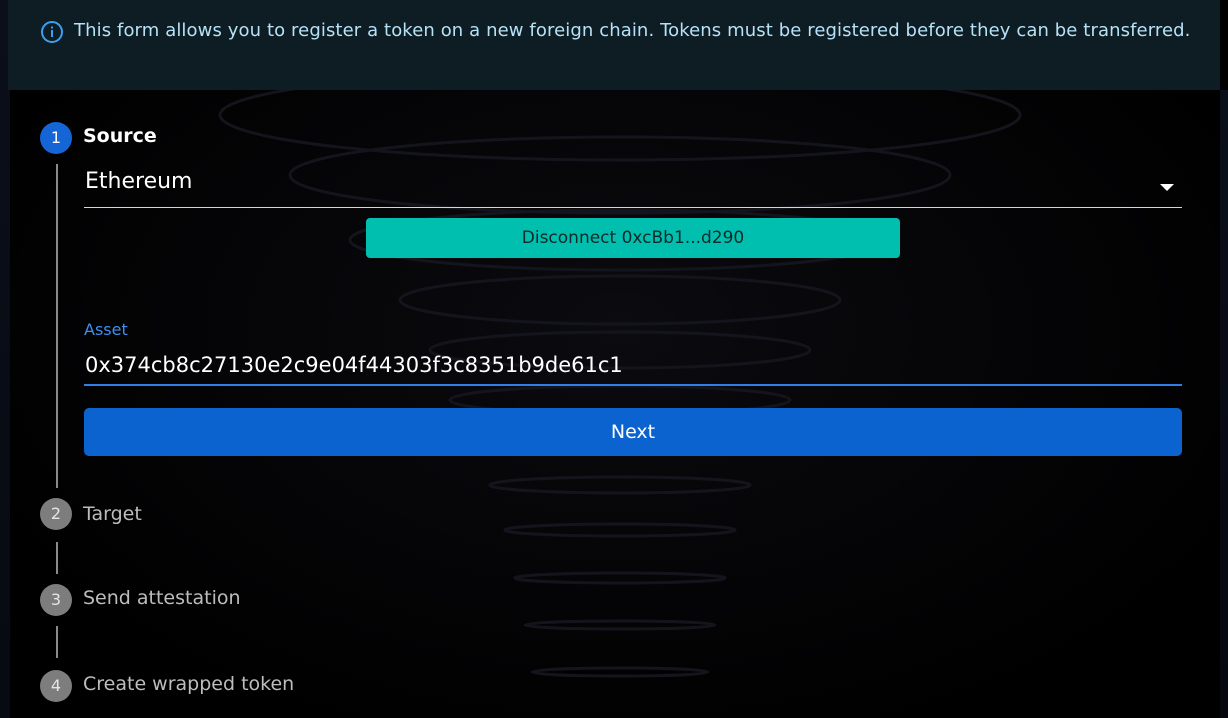  What do you see at coordinates (1167, 187) in the screenshot?
I see `dropdown-arrow-icon` at bounding box center [1167, 187].